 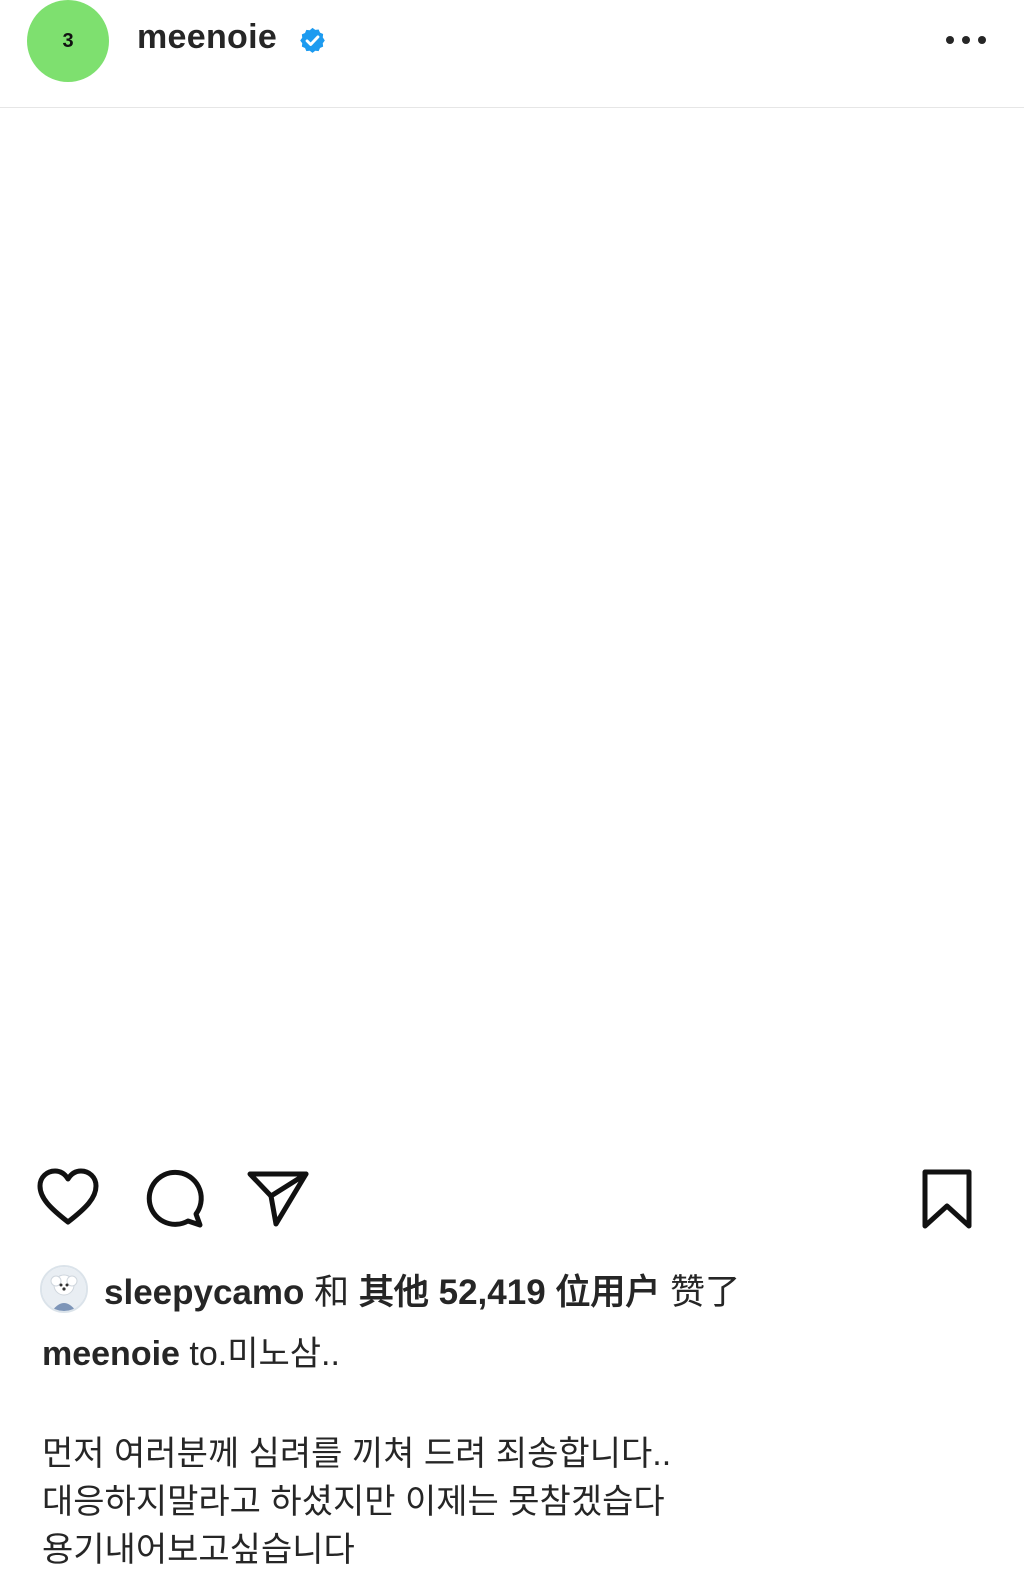 What do you see at coordinates (947, 1199) in the screenshot?
I see `bookmark-icon` at bounding box center [947, 1199].